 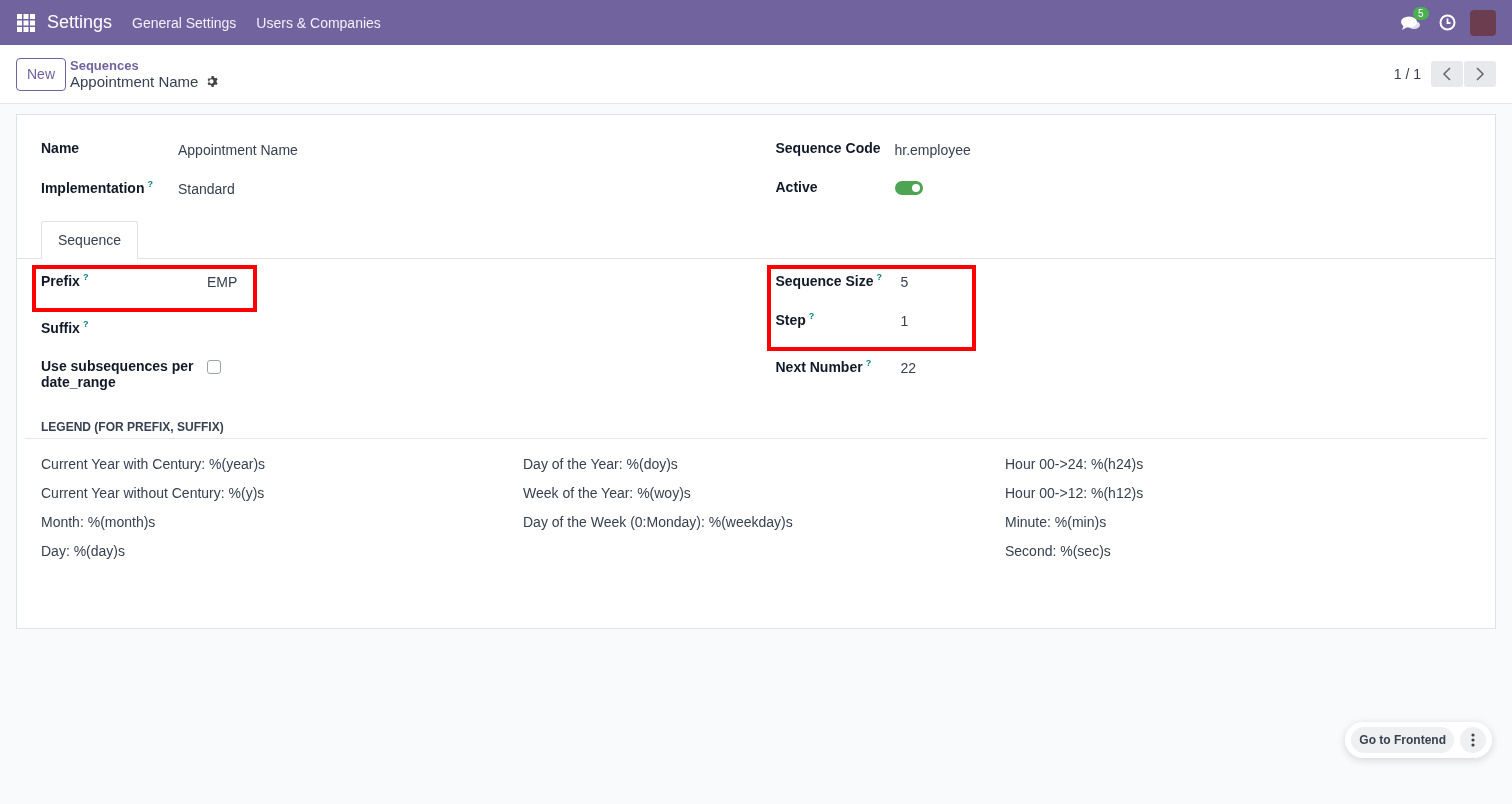 I want to click on checkbox, so click(x=214, y=367).